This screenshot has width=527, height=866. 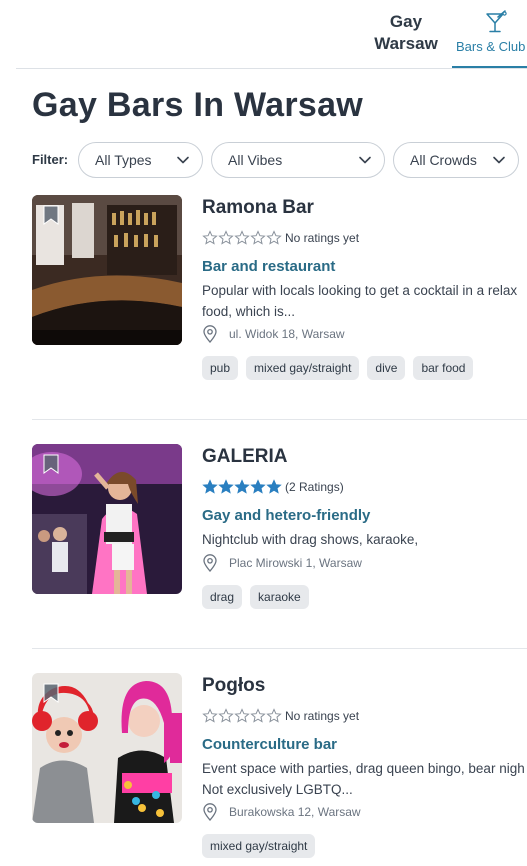 What do you see at coordinates (258, 208) in the screenshot?
I see `listing-name: Ramona Bar` at bounding box center [258, 208].